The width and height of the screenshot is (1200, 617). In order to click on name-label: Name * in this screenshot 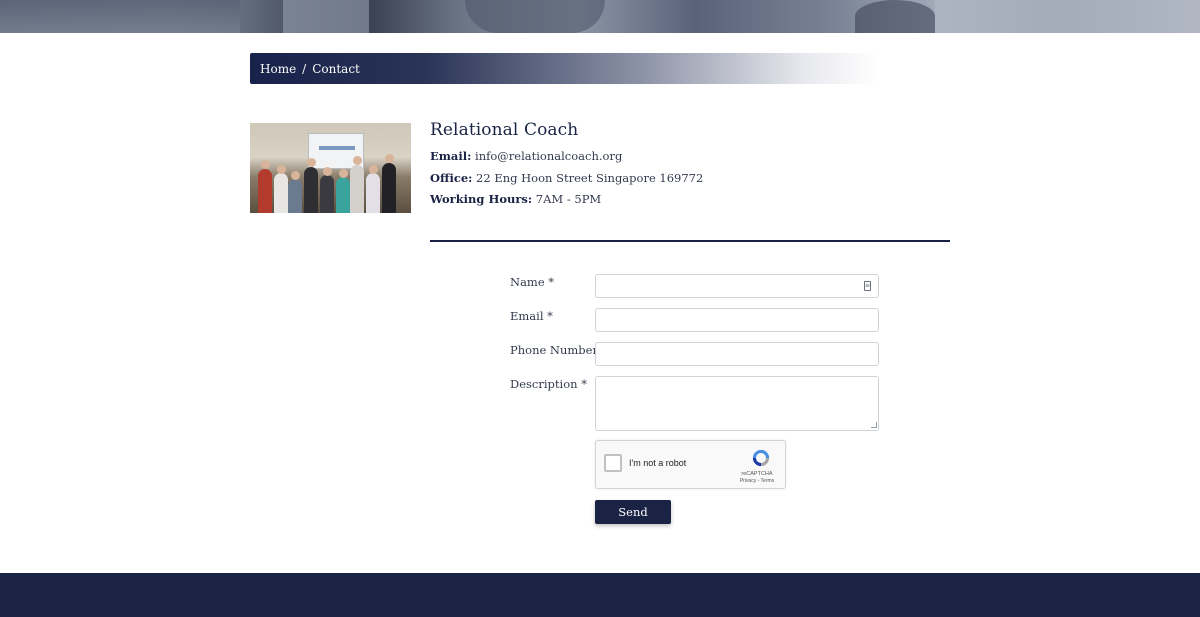, I will do `click(532, 282)`.